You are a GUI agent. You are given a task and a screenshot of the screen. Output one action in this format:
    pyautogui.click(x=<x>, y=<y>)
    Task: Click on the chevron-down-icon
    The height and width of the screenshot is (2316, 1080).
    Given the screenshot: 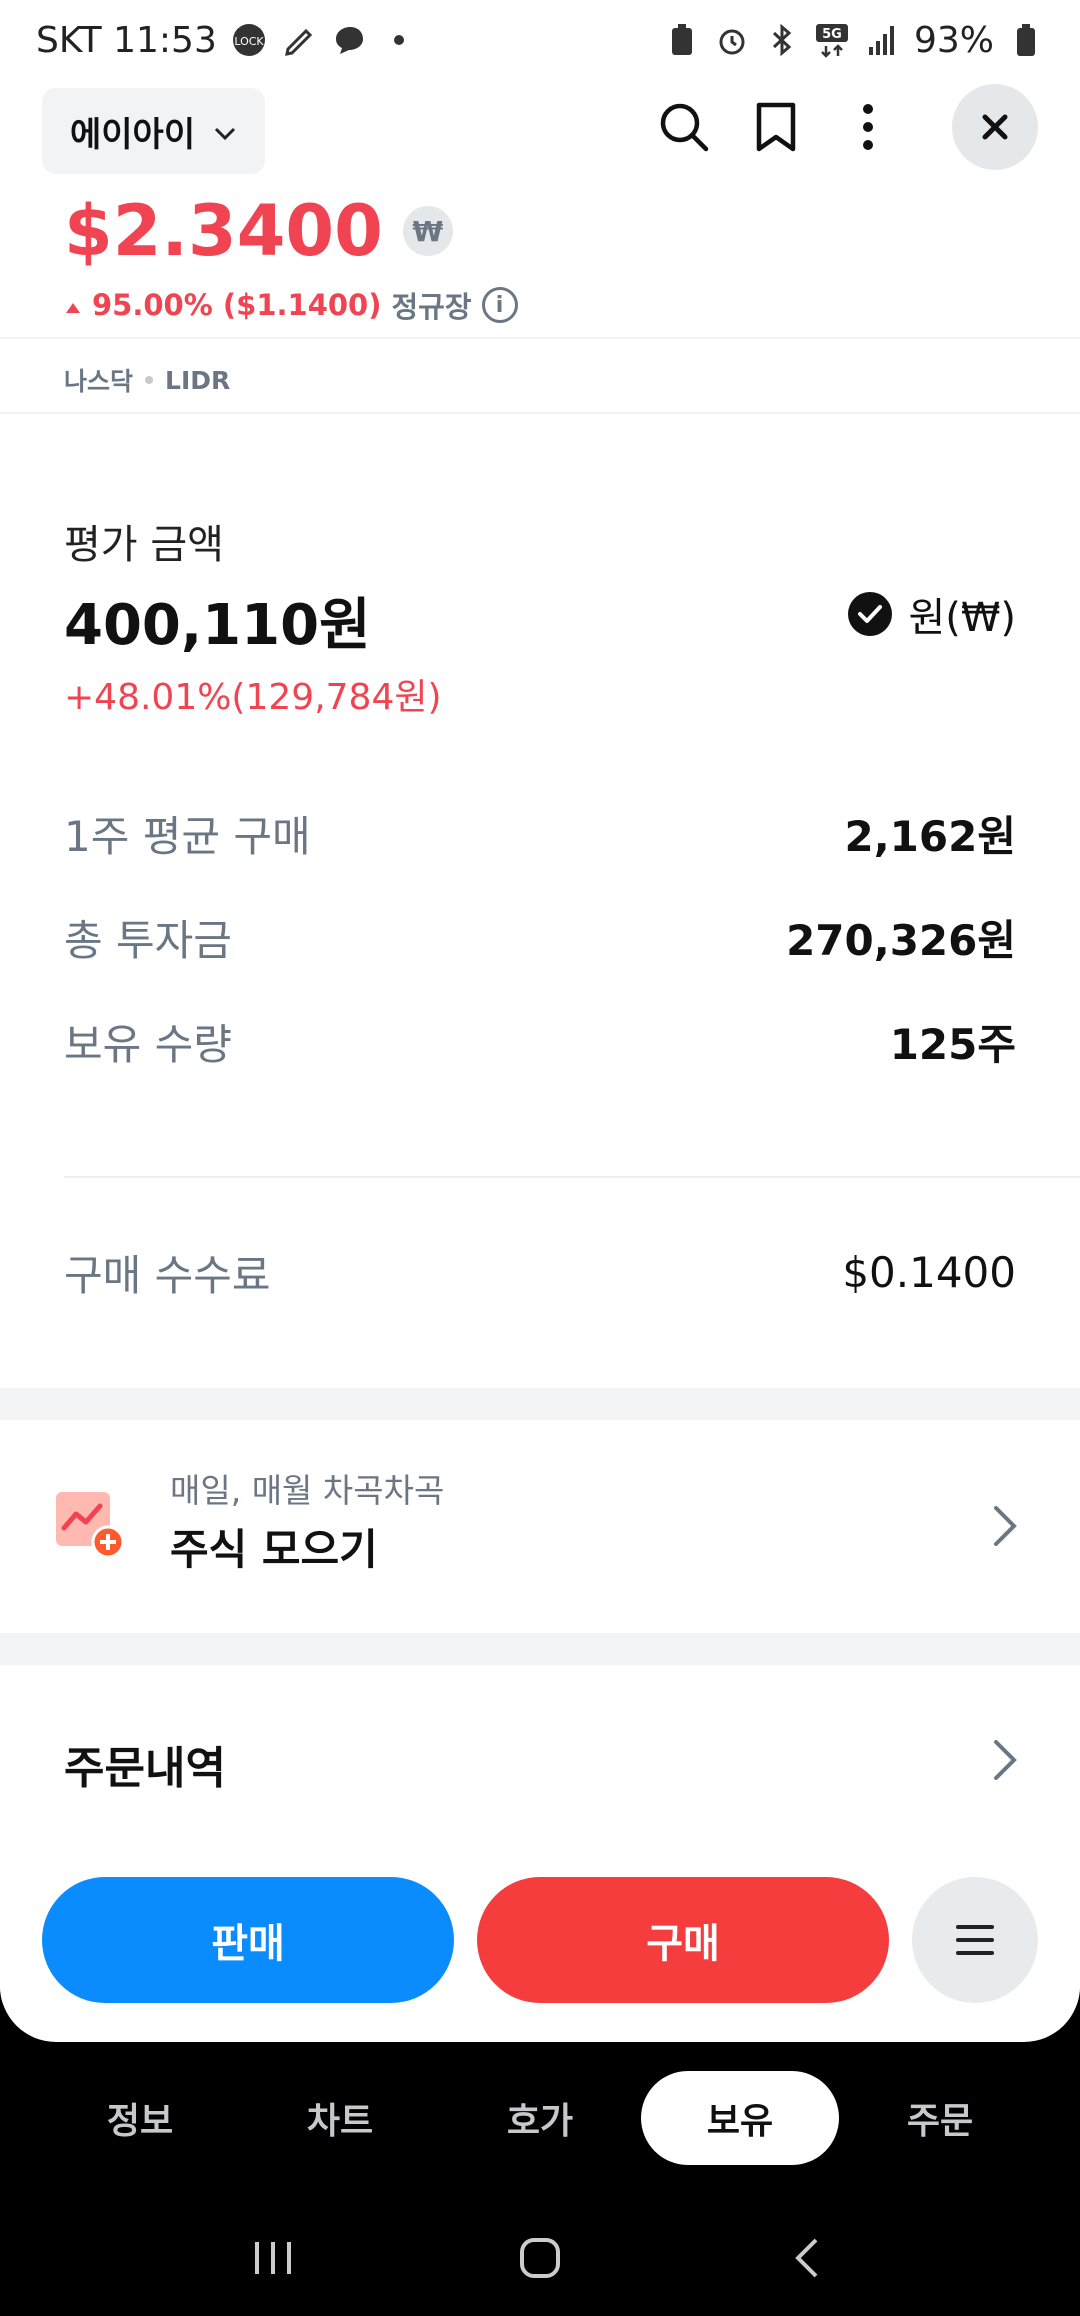 What is the action you would take?
    pyautogui.click(x=225, y=131)
    